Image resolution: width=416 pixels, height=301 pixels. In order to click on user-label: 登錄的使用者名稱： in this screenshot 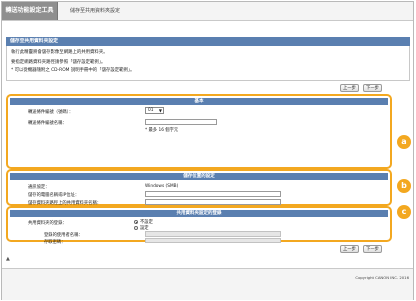, I will do `click(63, 235)`.